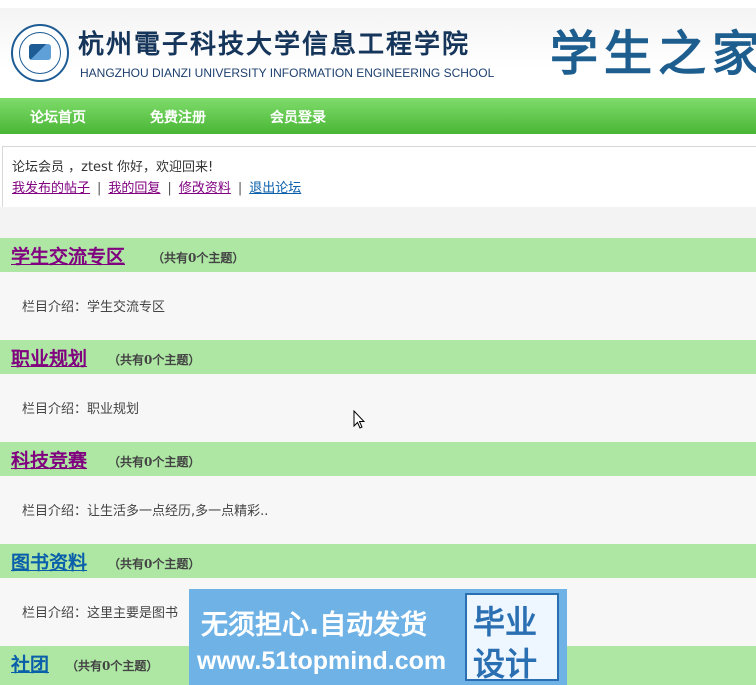 This screenshot has width=756, height=685. What do you see at coordinates (359, 419) in the screenshot?
I see `mouse-cursor-icon` at bounding box center [359, 419].